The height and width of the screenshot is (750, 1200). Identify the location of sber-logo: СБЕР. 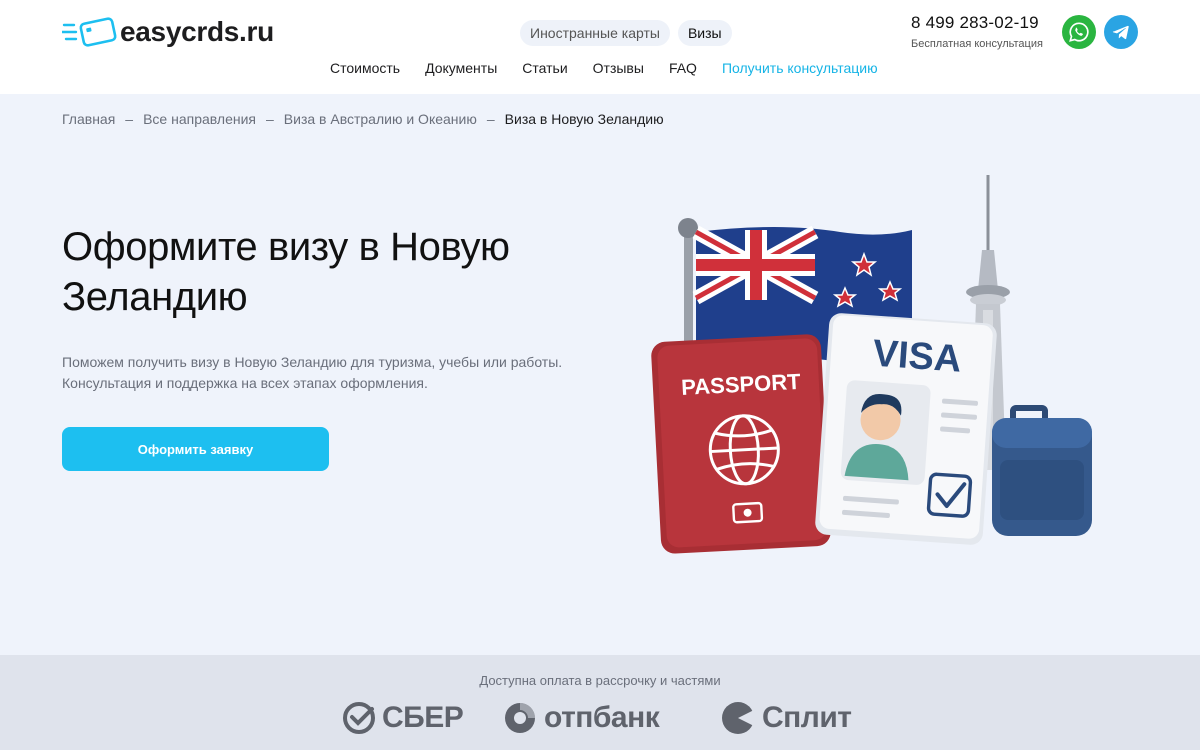
(403, 718).